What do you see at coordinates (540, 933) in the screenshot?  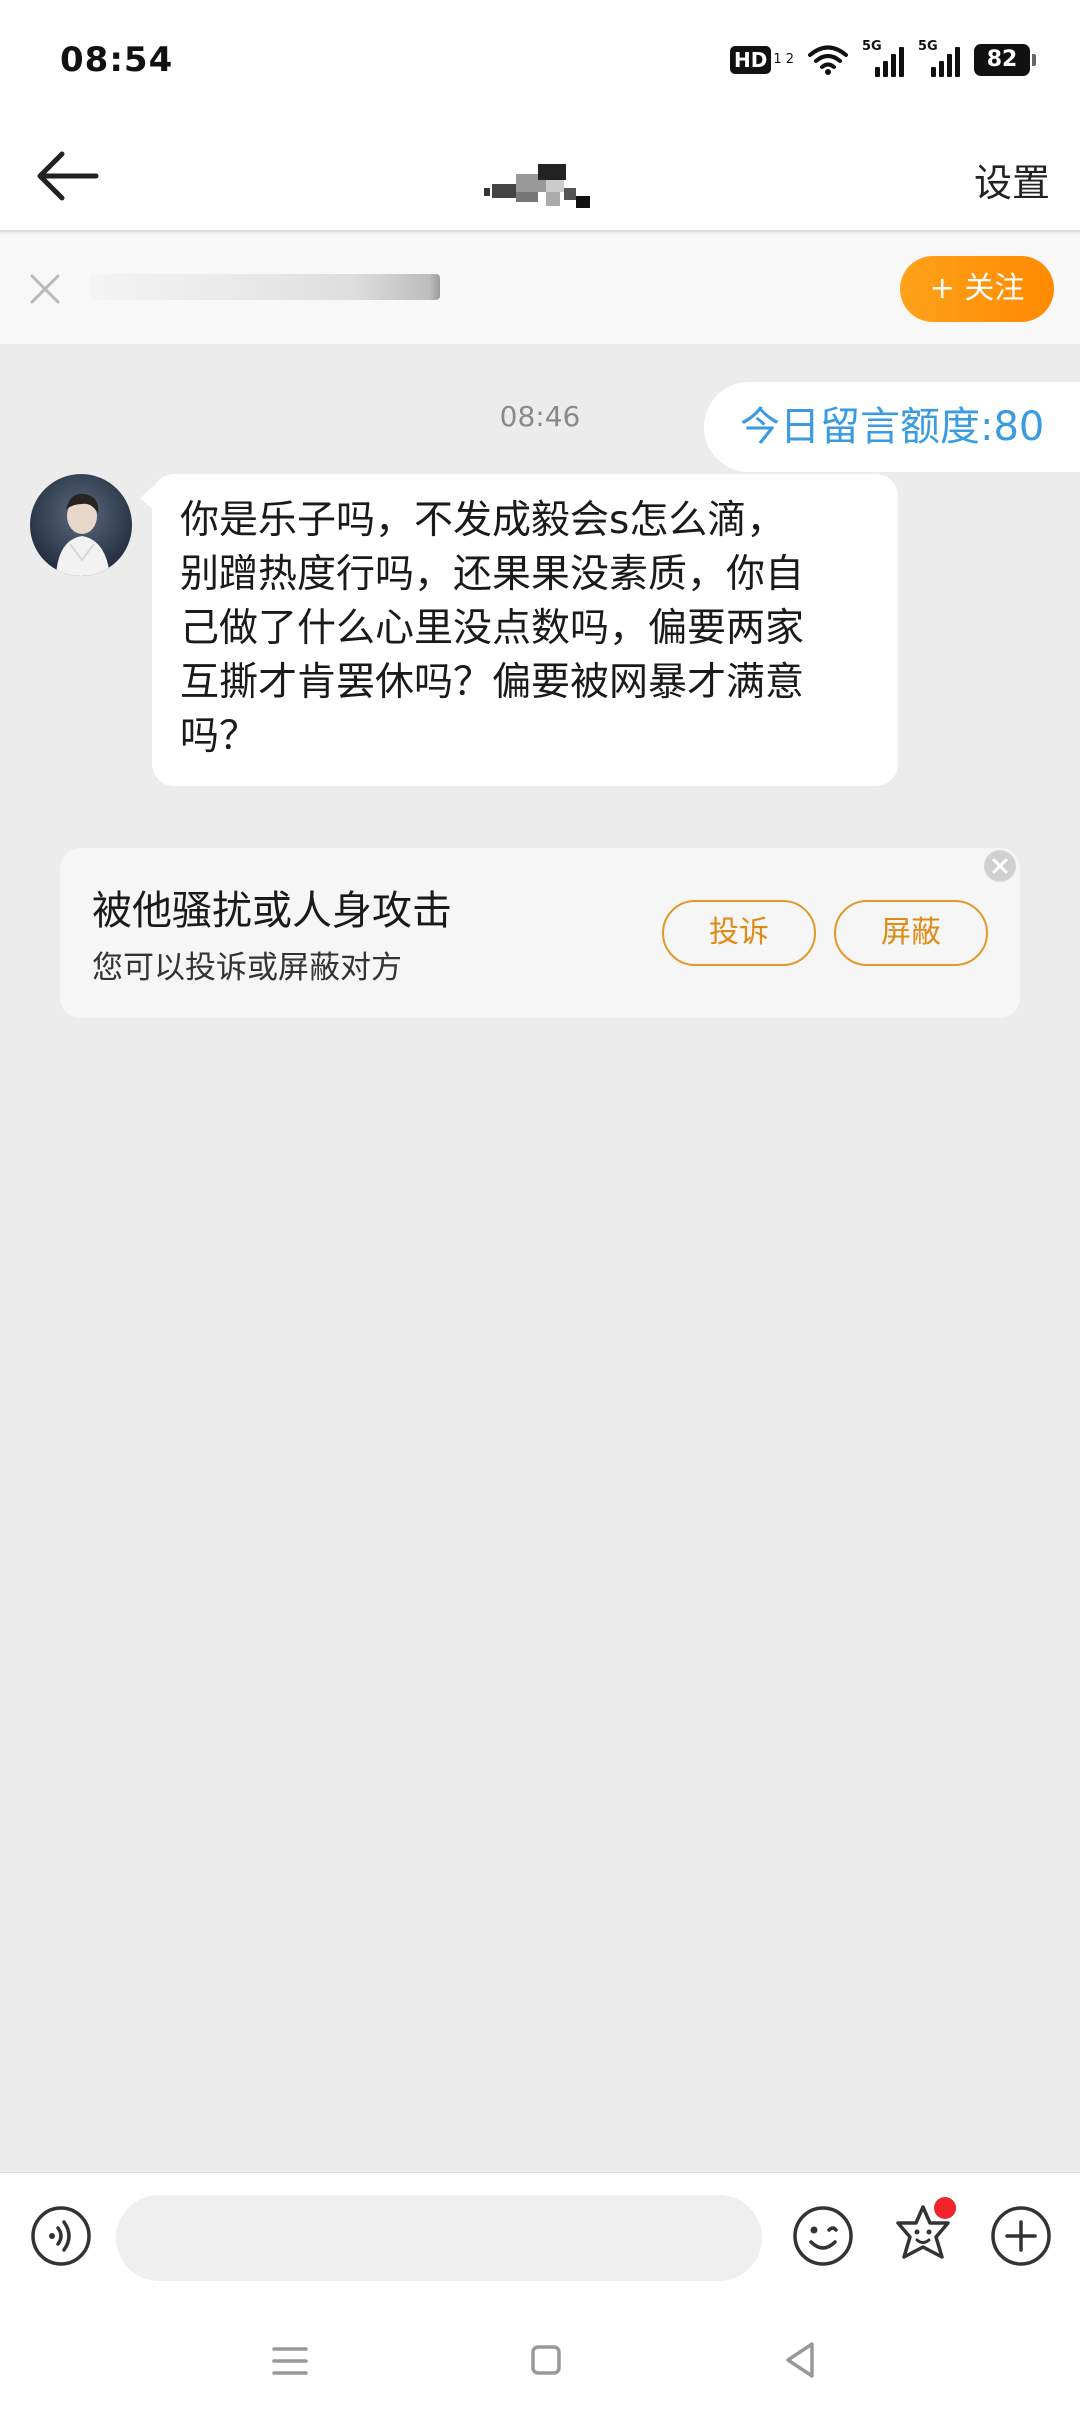 I see `harassment-notice-card: 被他骚扰或人身攻击 您可以投诉或屏蔽对方 投诉 屏蔽` at bounding box center [540, 933].